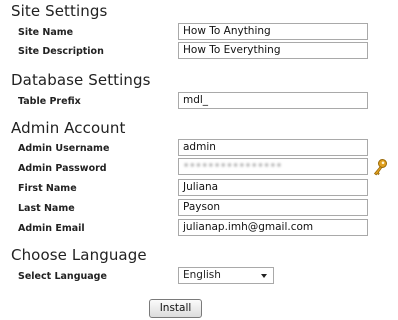 The width and height of the screenshot is (398, 320). I want to click on install-button: Install, so click(175, 308).